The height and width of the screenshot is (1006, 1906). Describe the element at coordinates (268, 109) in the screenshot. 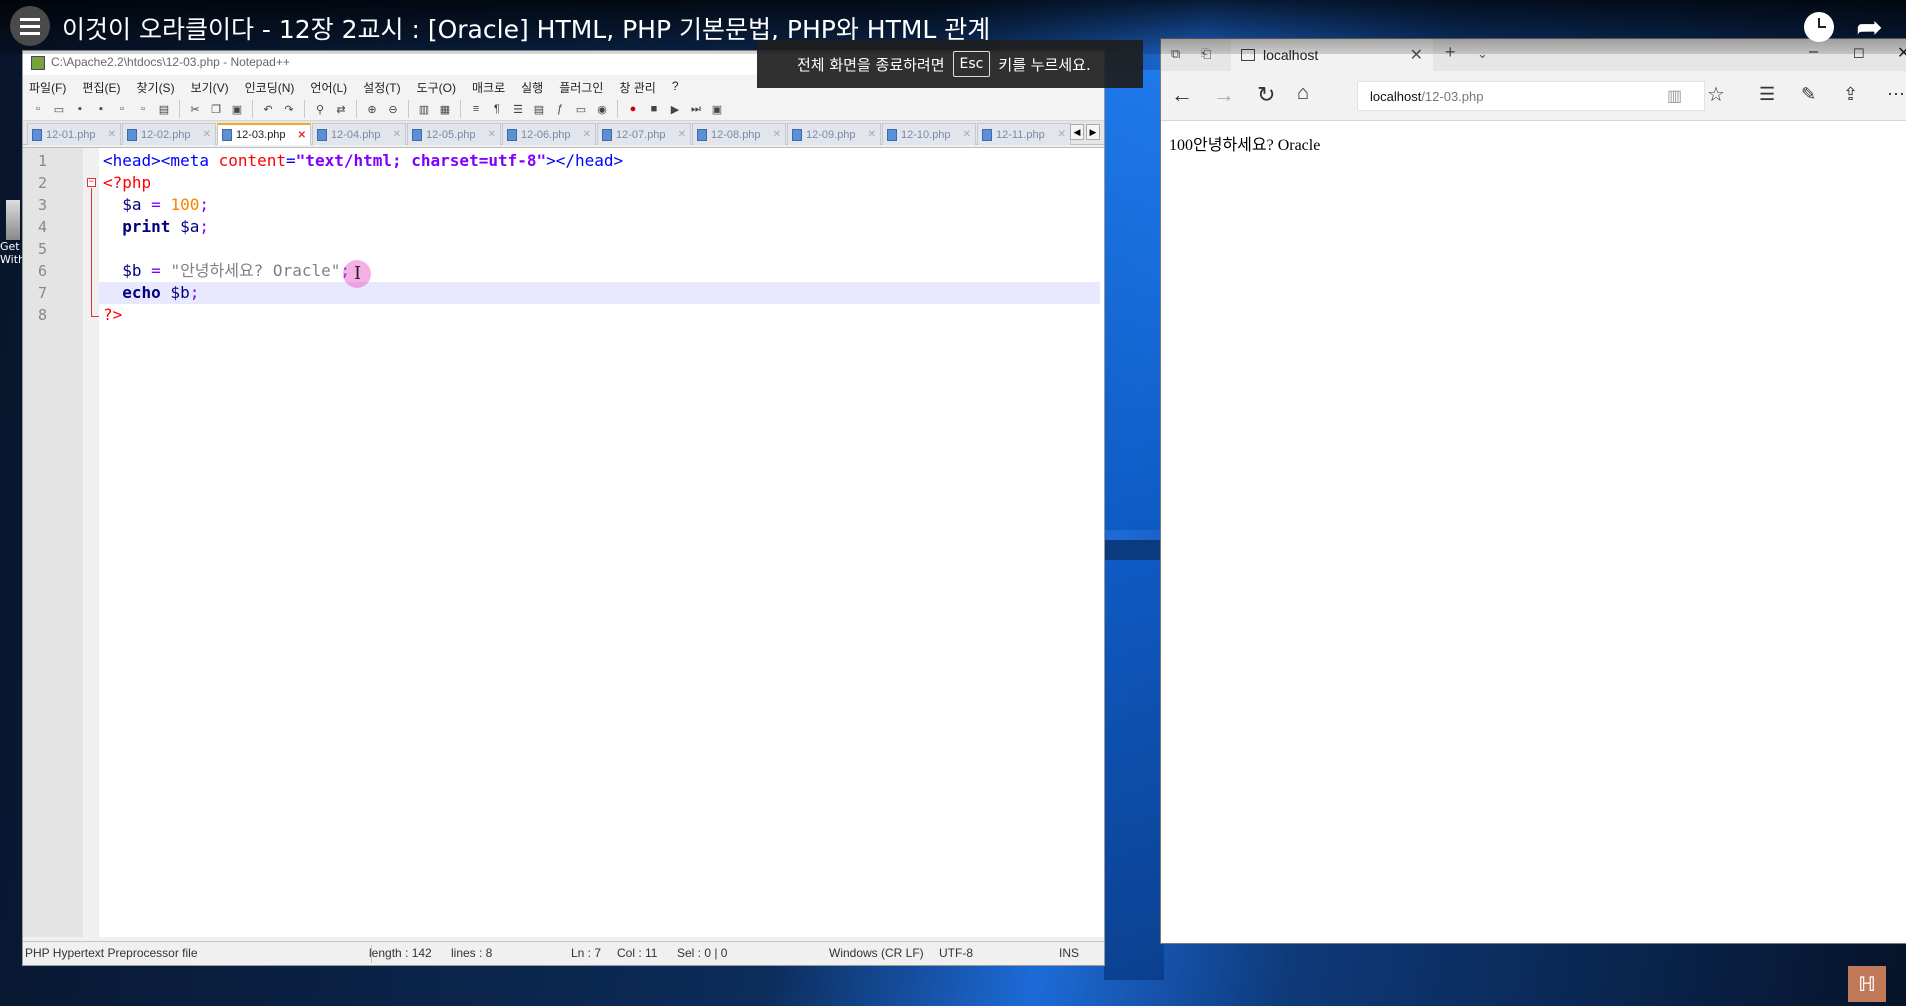

I see `undo-icon: ↶` at that location.